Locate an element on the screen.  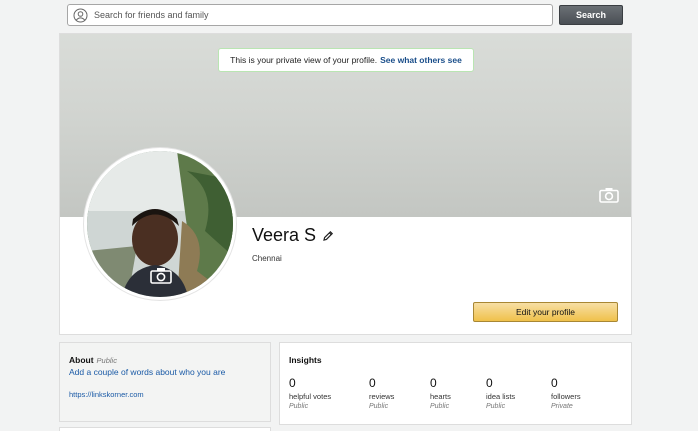
about-visibility-tag: Public is located at coordinates (106, 360).